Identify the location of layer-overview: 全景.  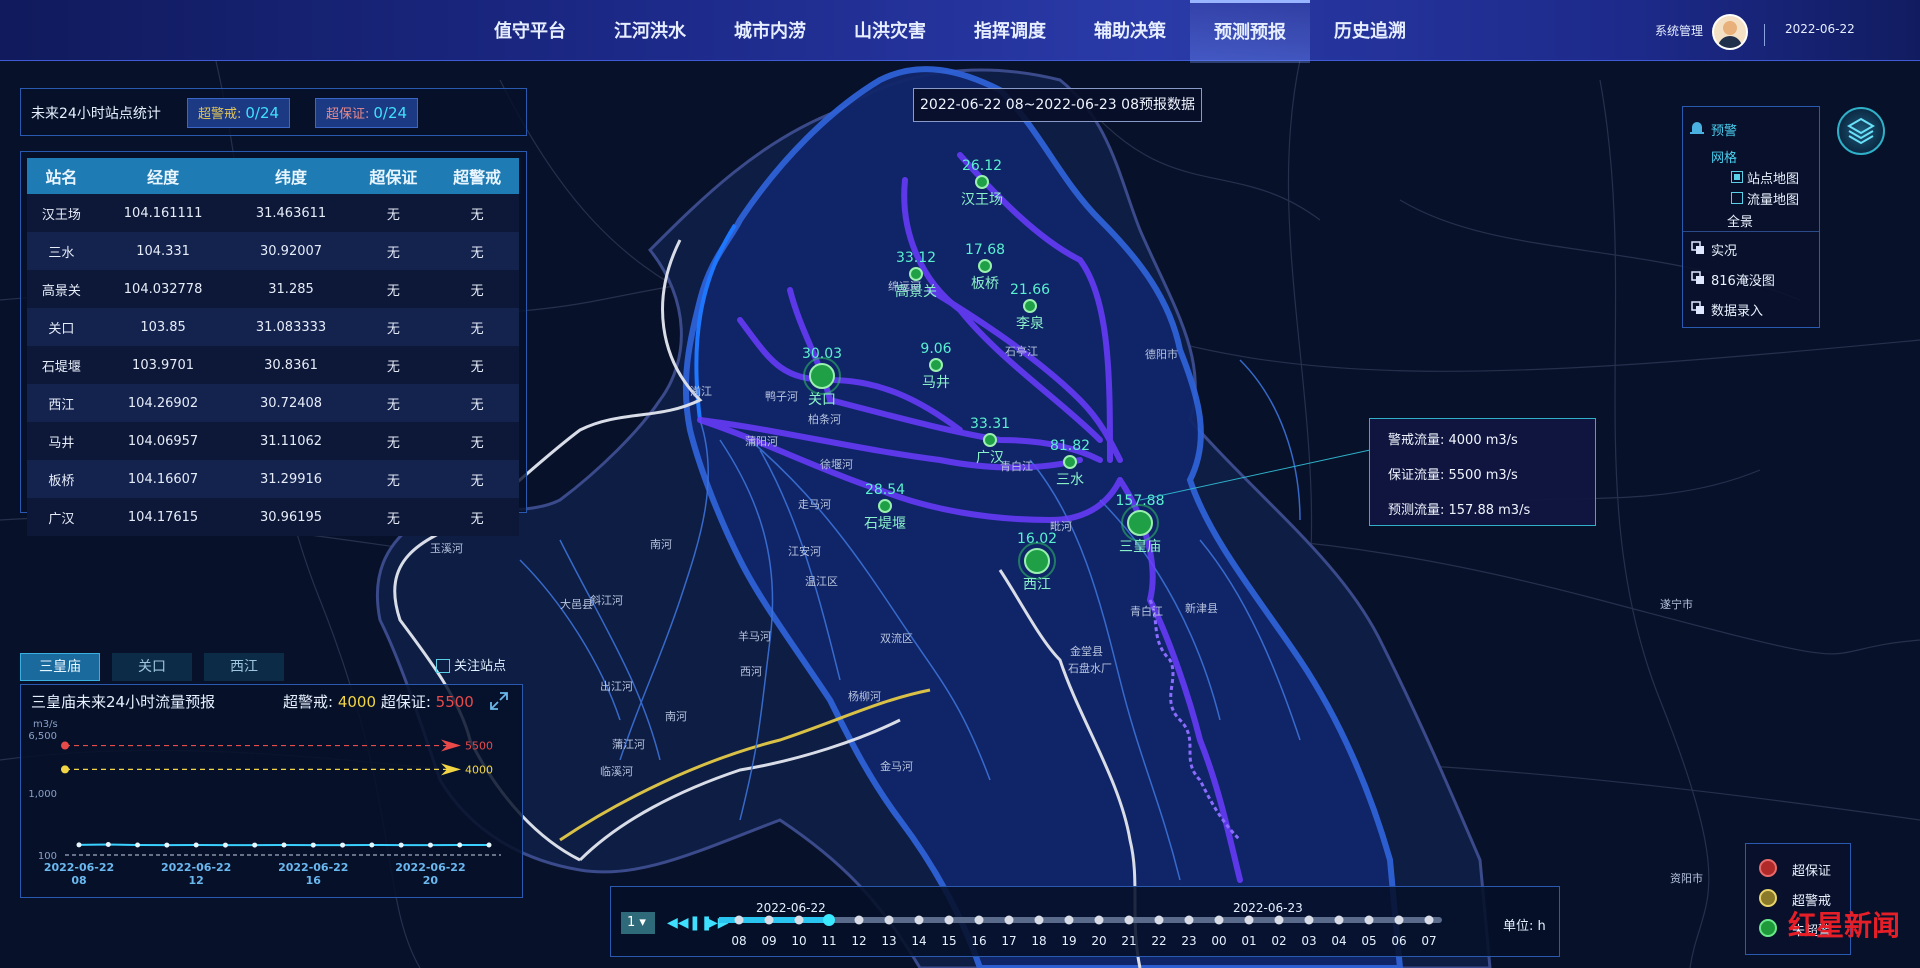
(1740, 220).